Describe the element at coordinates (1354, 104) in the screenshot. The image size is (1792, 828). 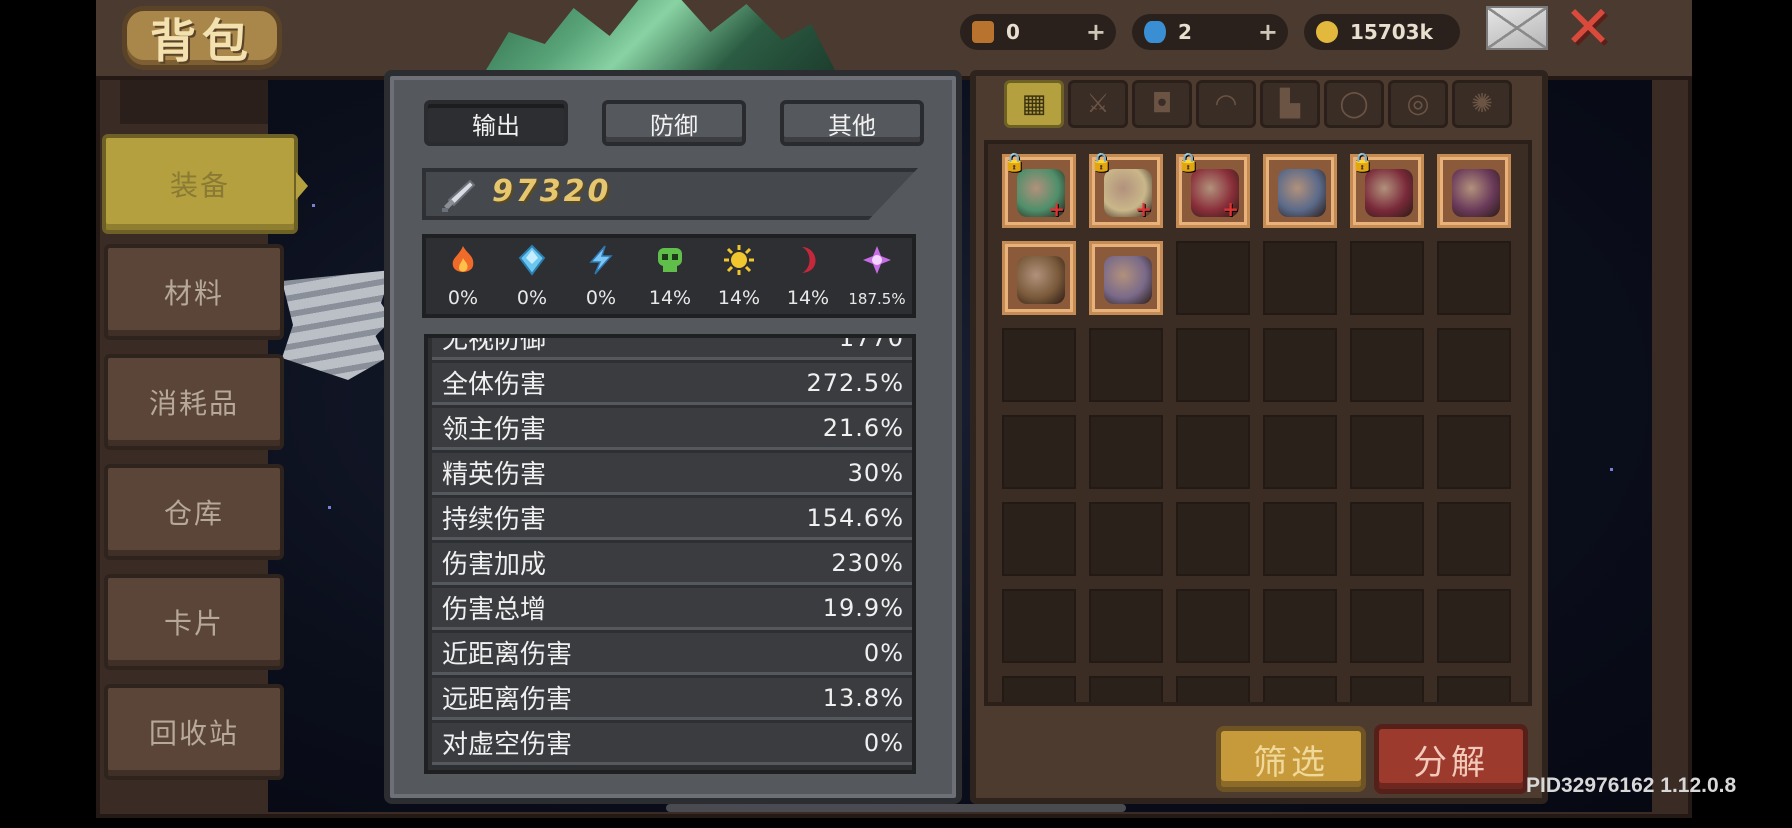
I see `necklace-icon: ◯` at that location.